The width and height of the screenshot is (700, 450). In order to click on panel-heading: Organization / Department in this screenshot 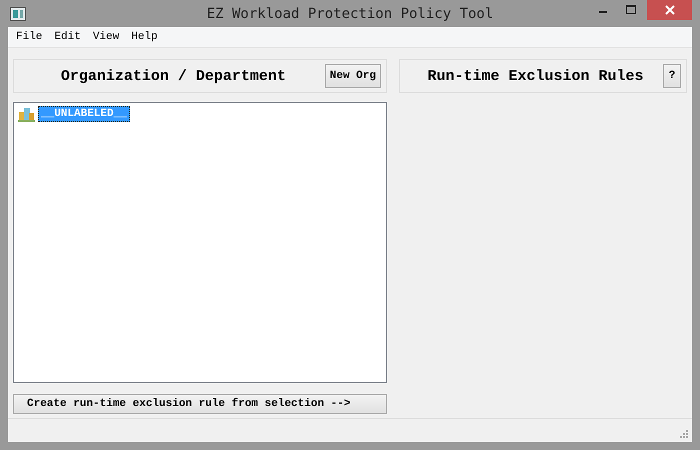, I will do `click(173, 76)`.